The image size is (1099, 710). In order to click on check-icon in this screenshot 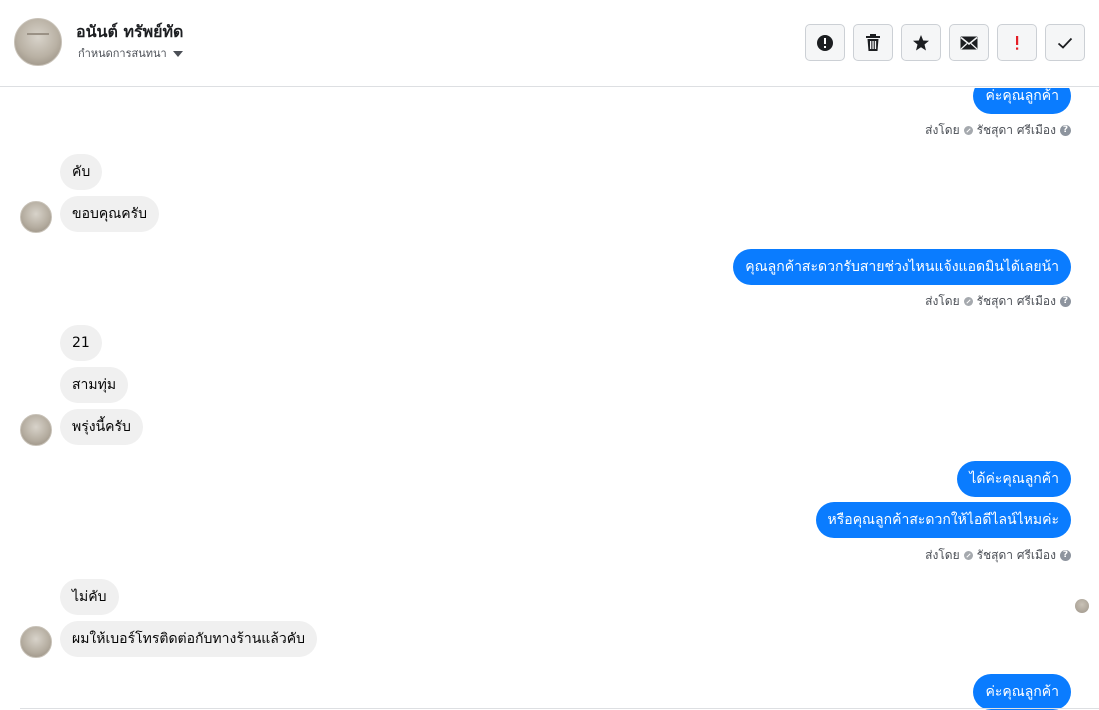, I will do `click(1065, 43)`.